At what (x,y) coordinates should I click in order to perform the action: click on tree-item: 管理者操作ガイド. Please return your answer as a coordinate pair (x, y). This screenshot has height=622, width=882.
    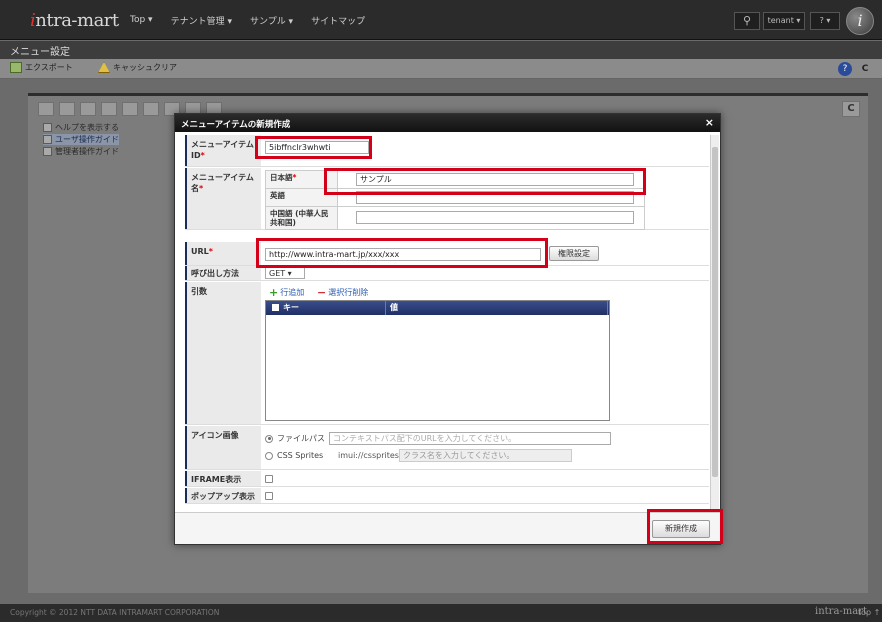
    Looking at the image, I should click on (81, 151).